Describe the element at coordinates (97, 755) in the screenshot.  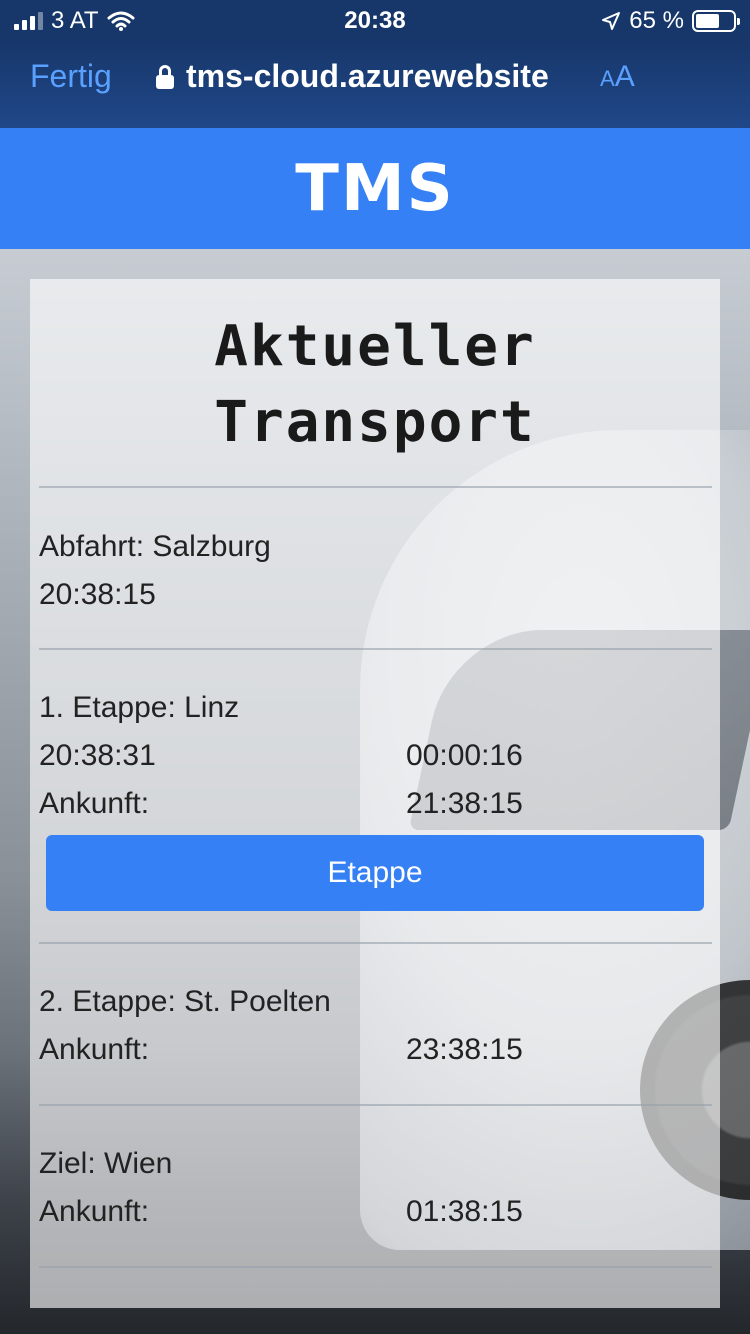
I see `stage1-time: 20:38:31` at that location.